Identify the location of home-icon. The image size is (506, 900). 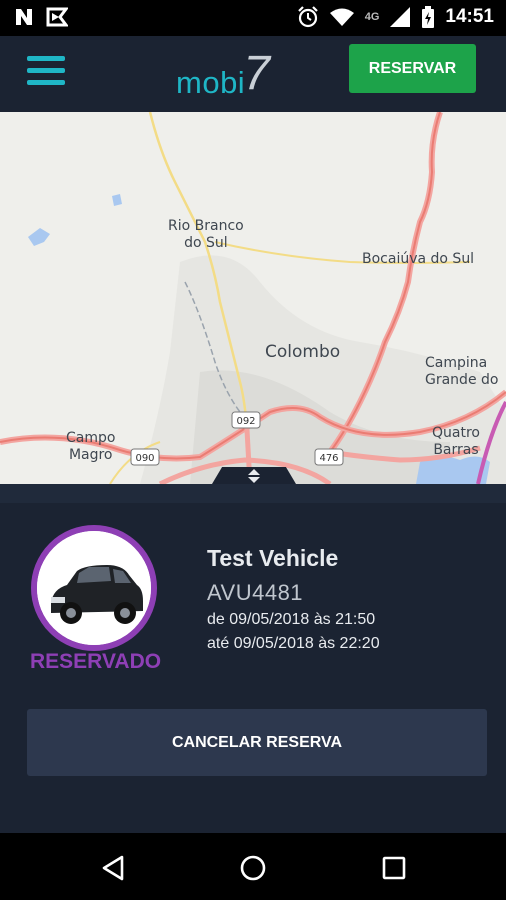
(253, 868).